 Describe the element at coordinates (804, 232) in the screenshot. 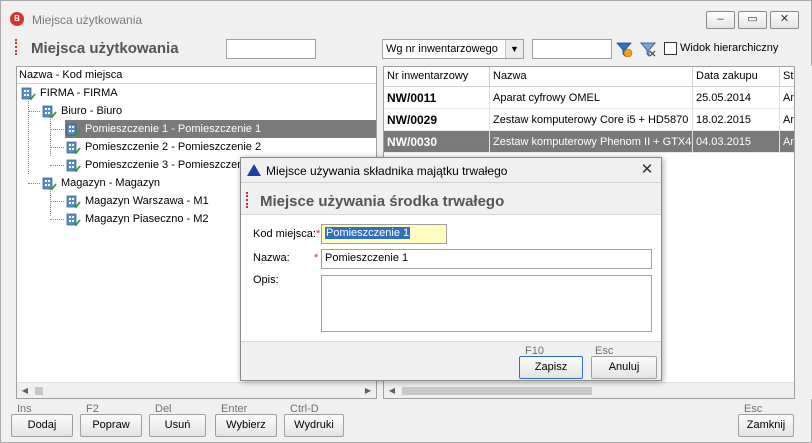

I see `grid-vertical-scrollbar` at that location.